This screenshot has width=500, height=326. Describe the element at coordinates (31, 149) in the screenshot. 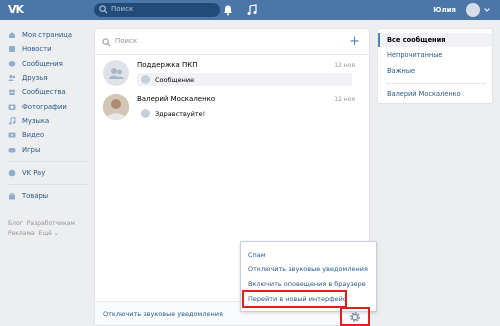

I see `sidebar-item-label: Игры` at that location.